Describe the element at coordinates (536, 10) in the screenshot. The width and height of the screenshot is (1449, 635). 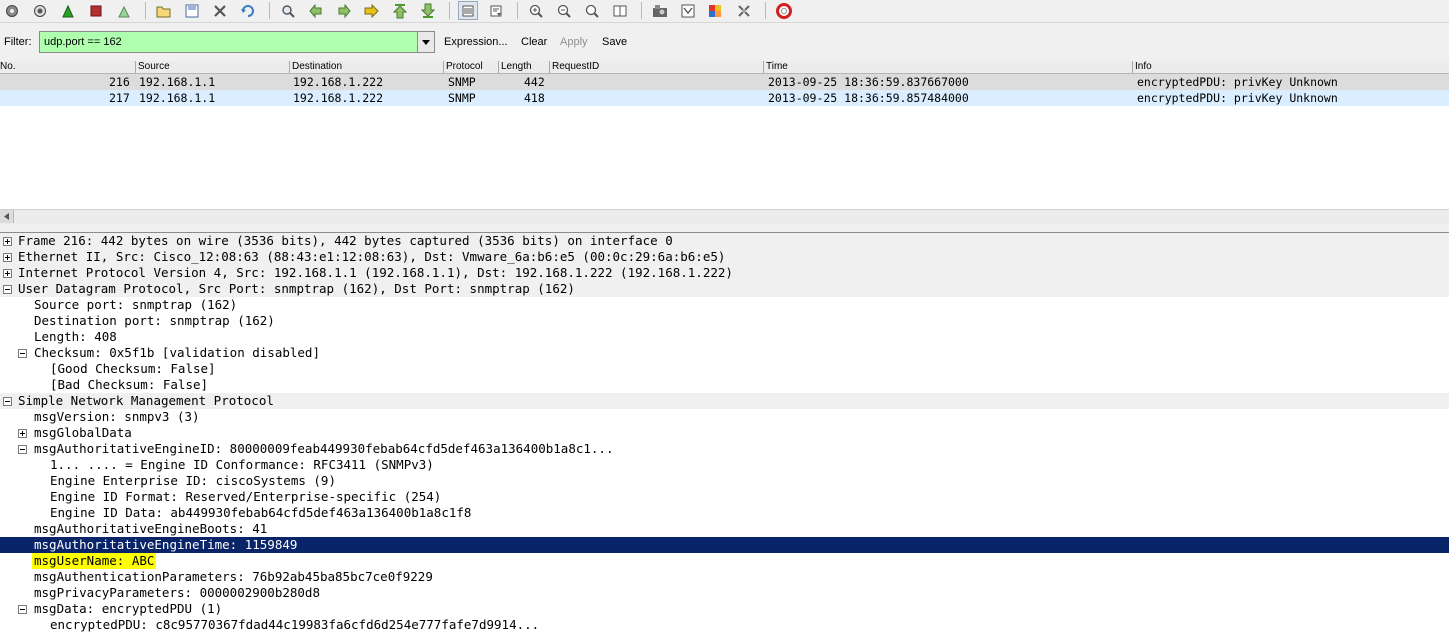
I see `zoom-in-icon` at that location.